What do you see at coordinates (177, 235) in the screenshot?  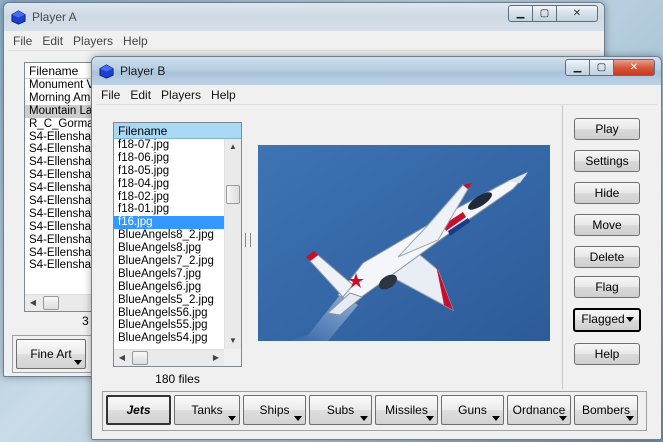 I see `list-item: BlueAngels8_2.jpg` at bounding box center [177, 235].